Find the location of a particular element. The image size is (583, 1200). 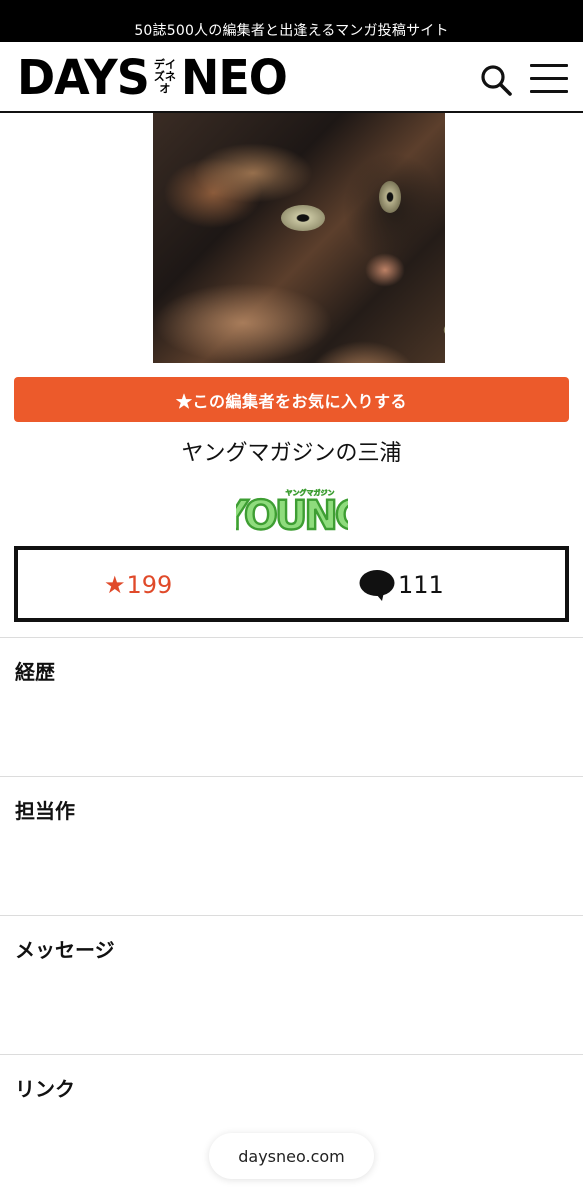

comments-stat: 111 is located at coordinates (401, 585).